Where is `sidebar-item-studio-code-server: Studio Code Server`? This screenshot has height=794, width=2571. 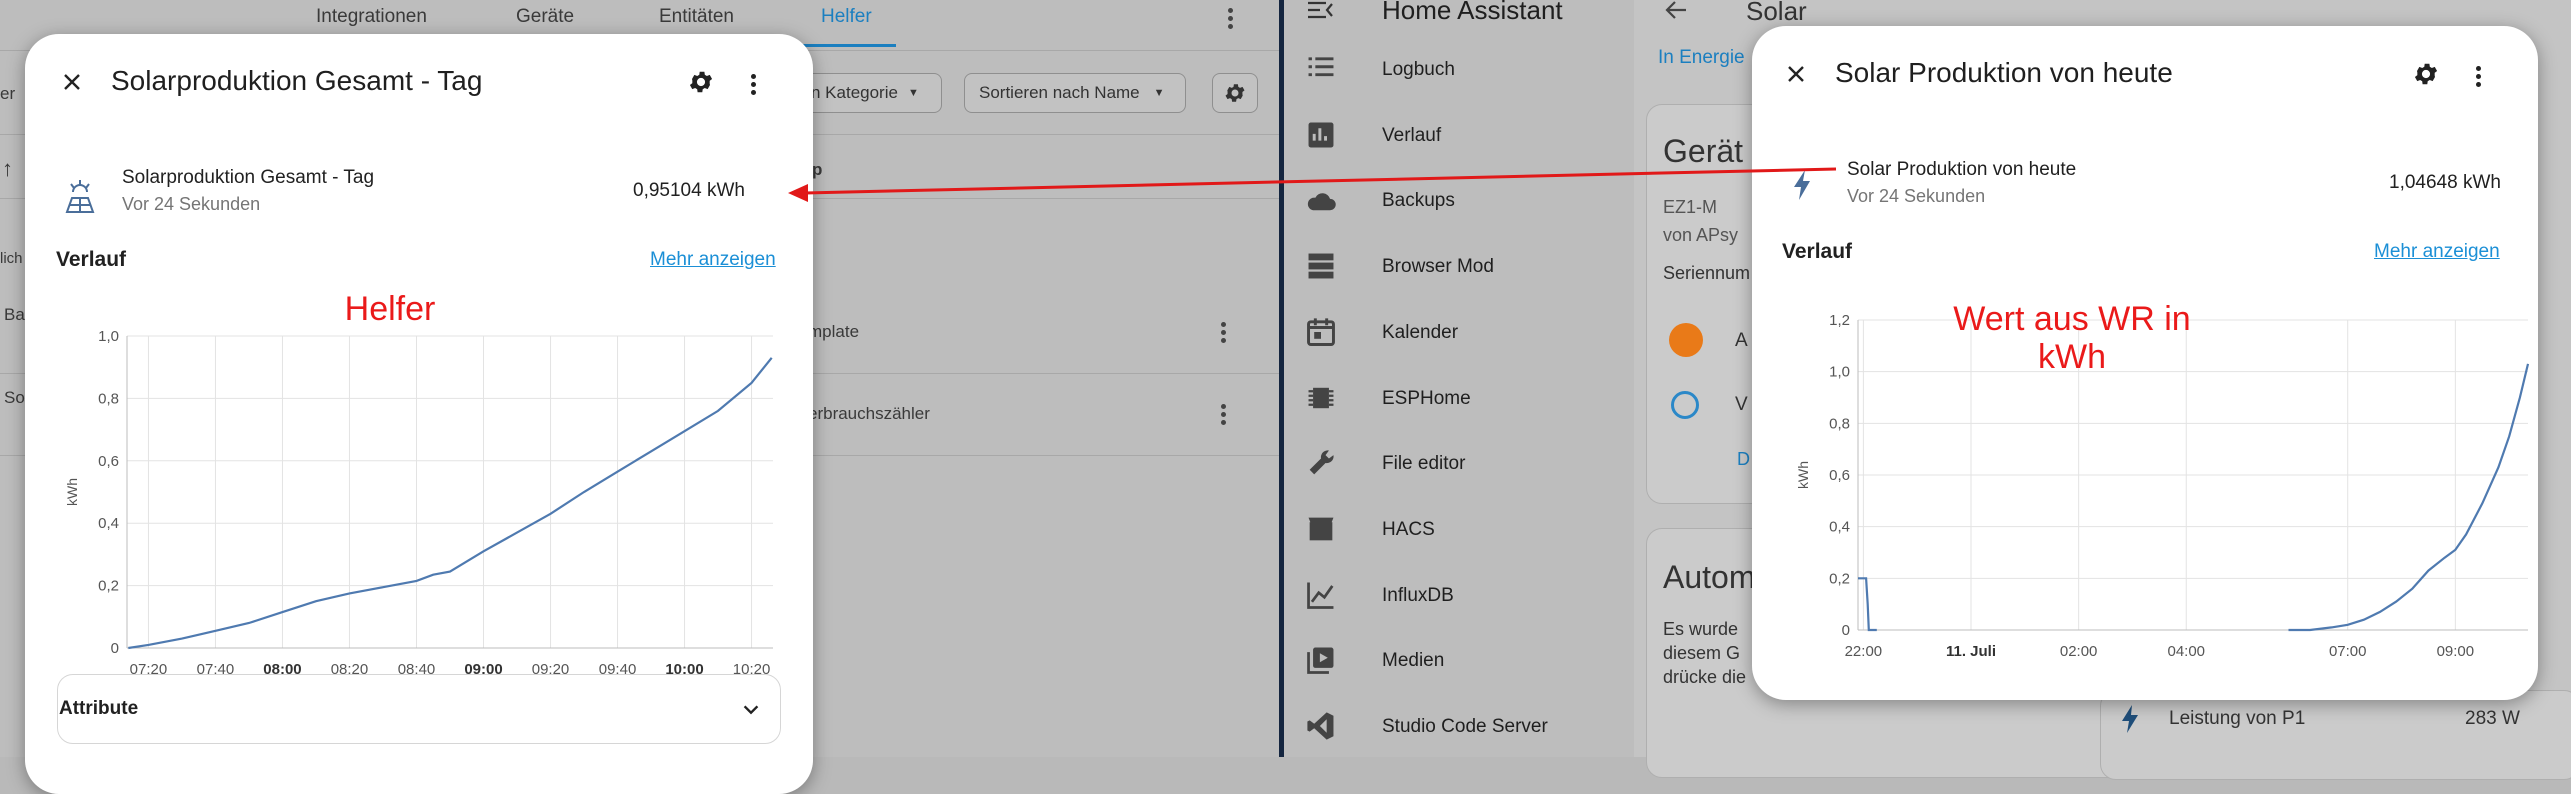 sidebar-item-studio-code-server: Studio Code Server is located at coordinates (1459, 727).